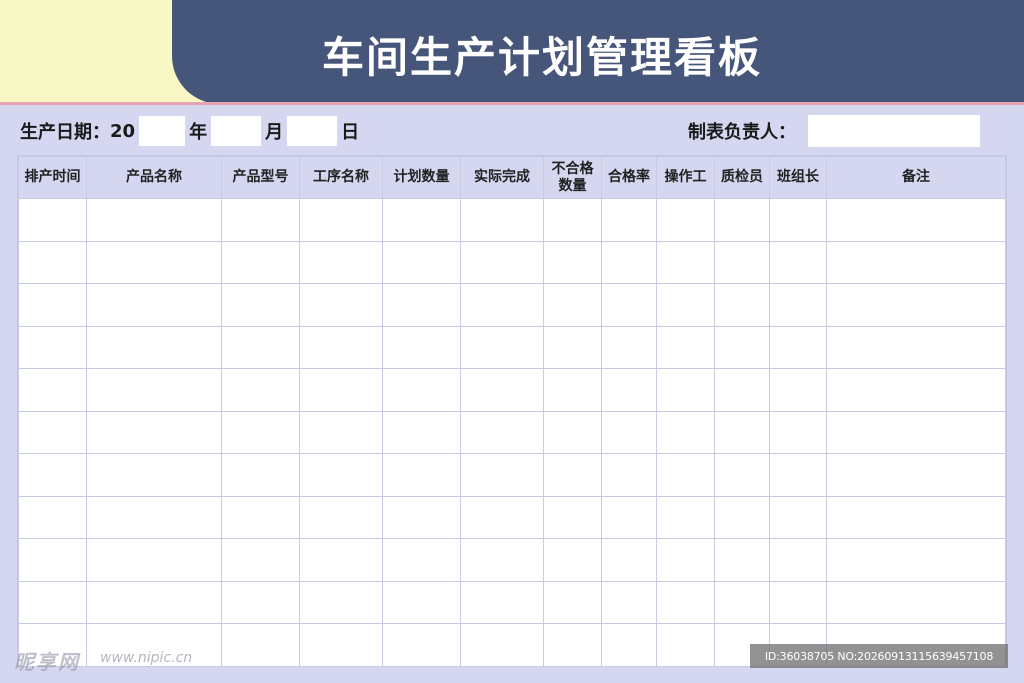 This screenshot has height=683, width=1024. What do you see at coordinates (162, 131) in the screenshot?
I see `year-field` at bounding box center [162, 131].